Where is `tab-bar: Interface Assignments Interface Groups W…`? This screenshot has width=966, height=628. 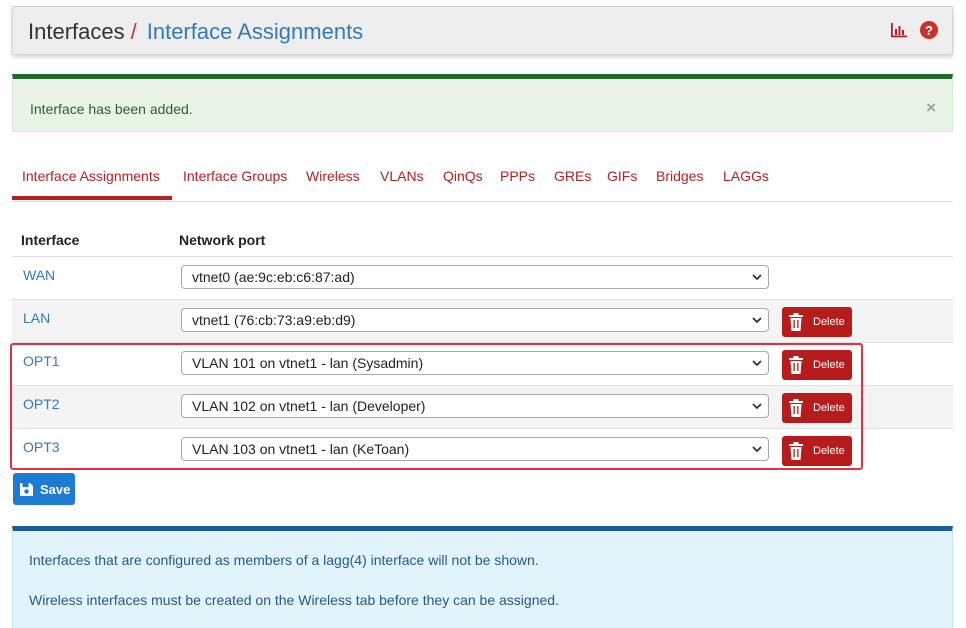
tab-bar: Interface Assignments Interface Groups W… is located at coordinates (482, 181).